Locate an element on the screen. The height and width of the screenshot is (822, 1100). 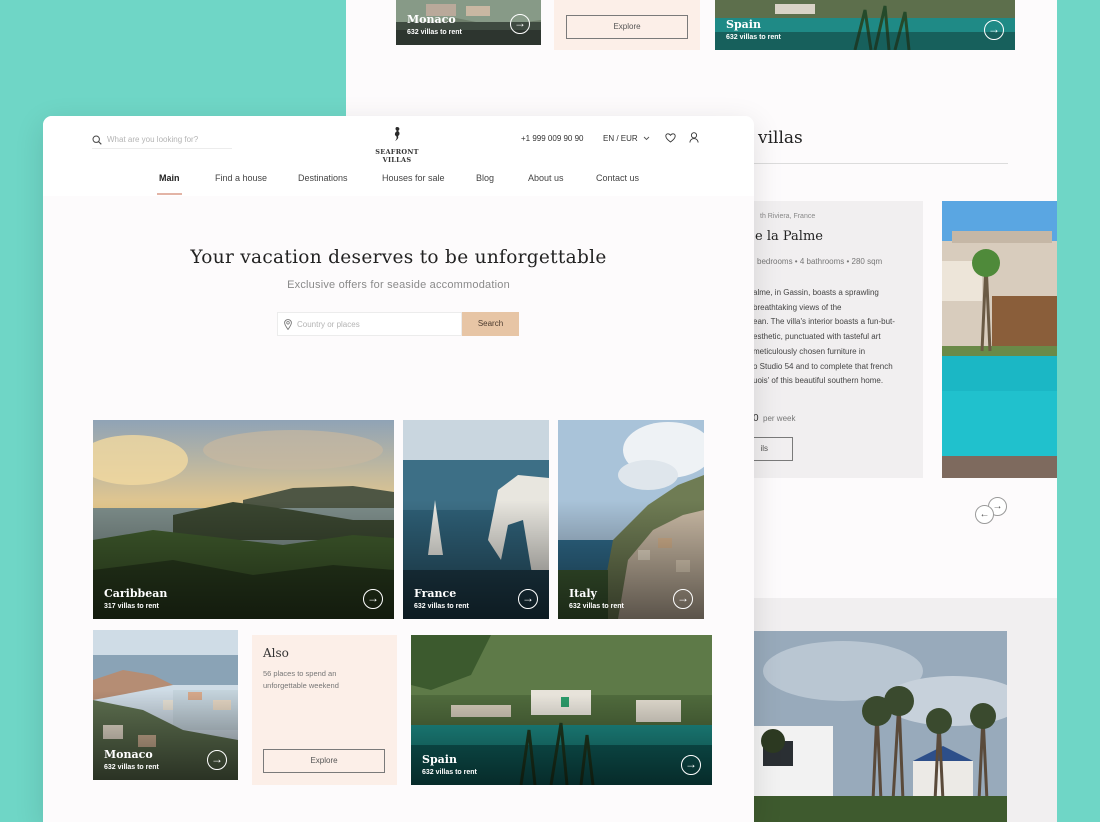
header-search: What are you looking for? is located at coordinates (162, 141).